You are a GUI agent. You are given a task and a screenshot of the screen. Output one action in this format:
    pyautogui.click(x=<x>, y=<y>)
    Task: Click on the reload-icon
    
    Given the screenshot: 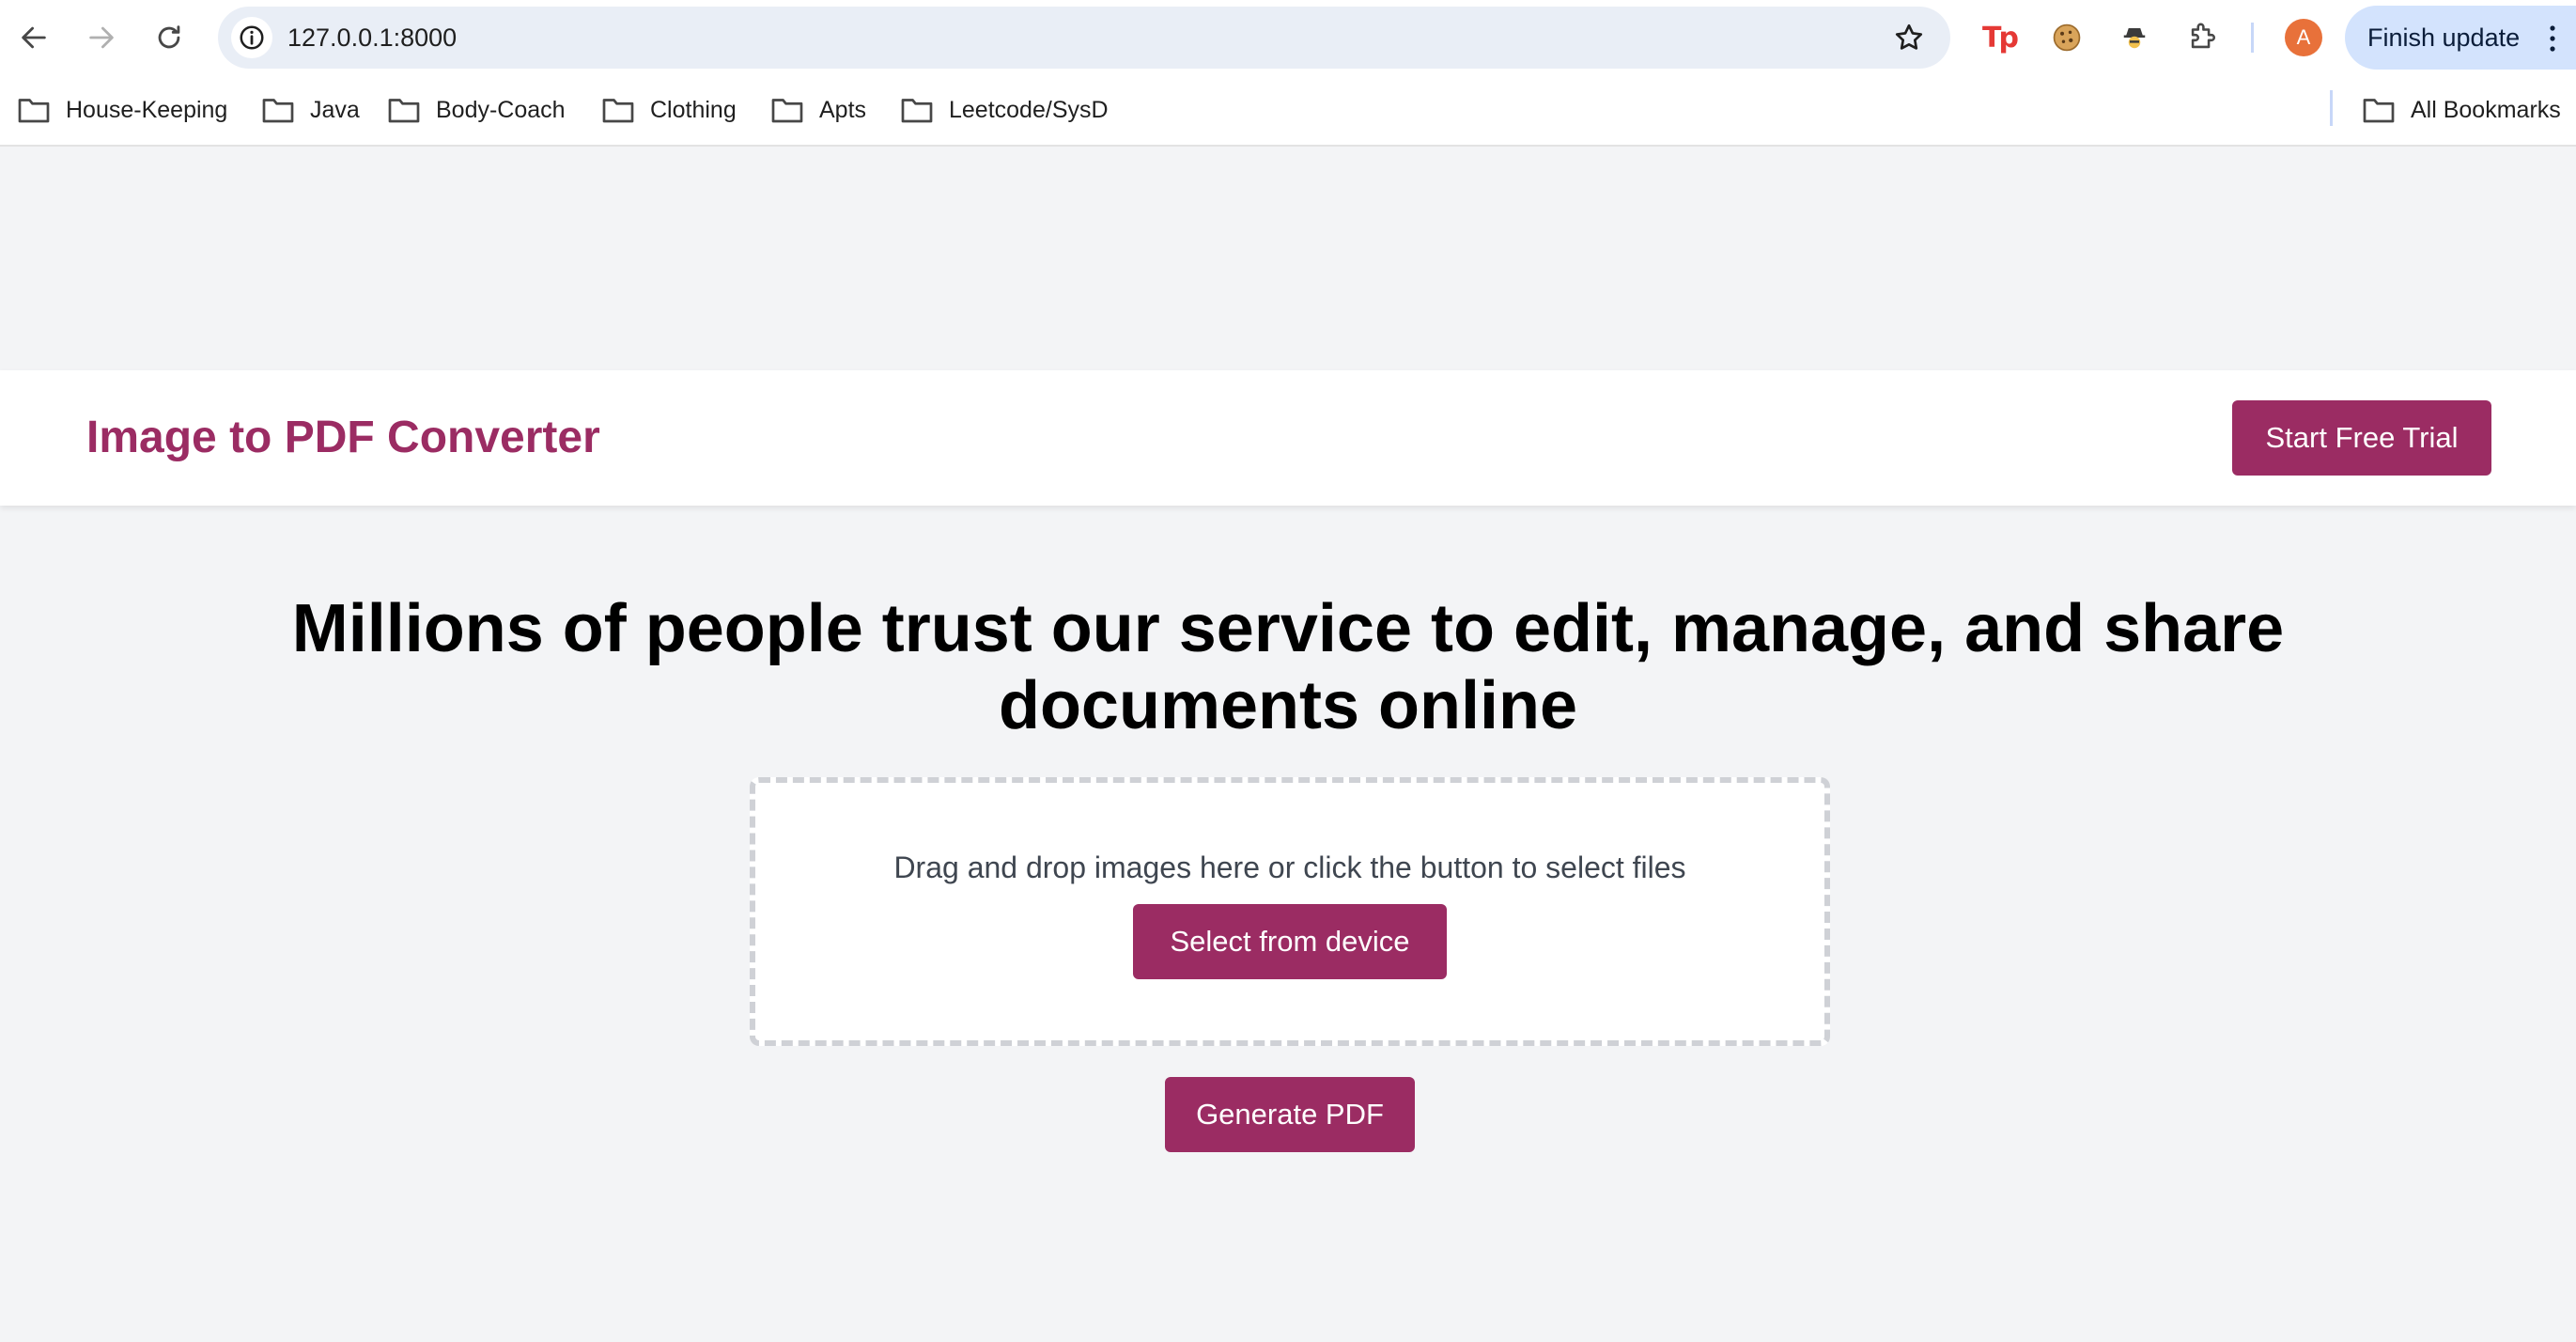 What is the action you would take?
    pyautogui.click(x=169, y=37)
    